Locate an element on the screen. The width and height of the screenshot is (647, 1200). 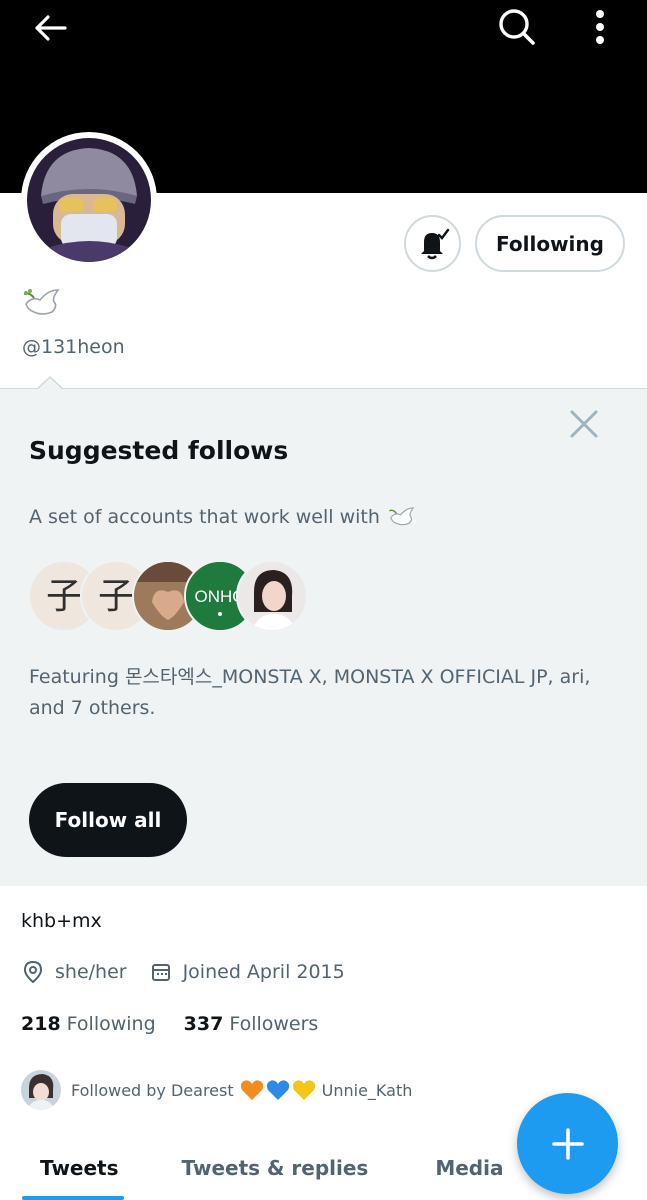
yellow-heart-icon is located at coordinates (303, 1090).